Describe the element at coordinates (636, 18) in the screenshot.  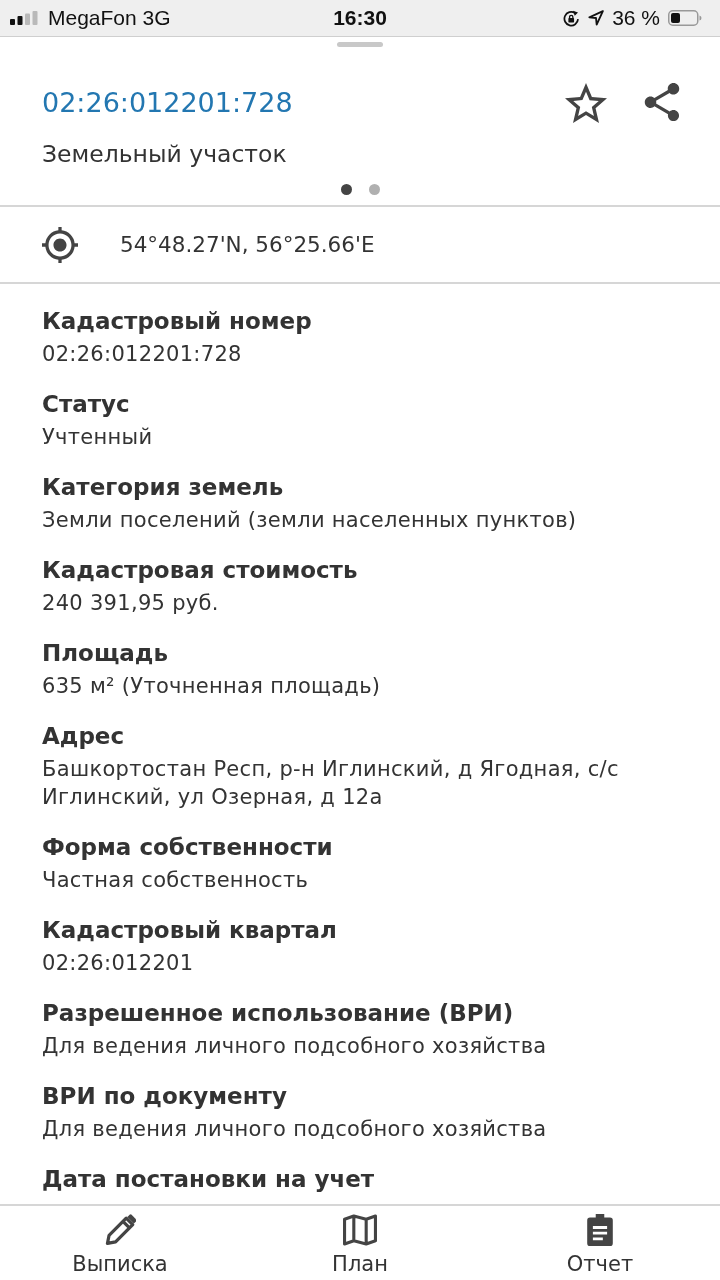
I see `battery-percentage: 36 %` at that location.